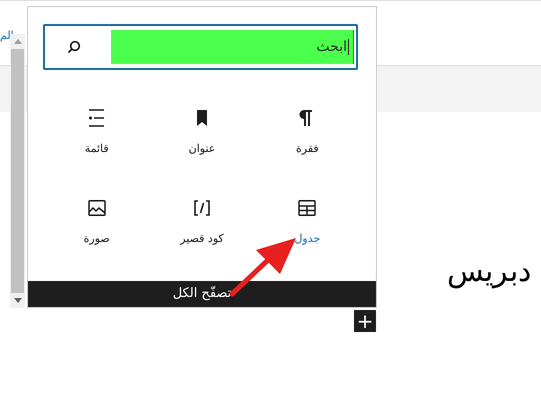  What do you see at coordinates (18, 300) in the screenshot?
I see `scroll-down-icon` at bounding box center [18, 300].